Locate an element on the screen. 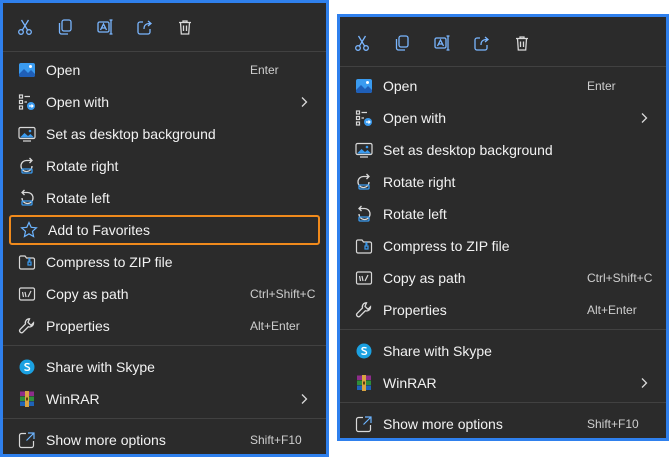  shortcut-label: Shift+F10 is located at coordinates (613, 424).